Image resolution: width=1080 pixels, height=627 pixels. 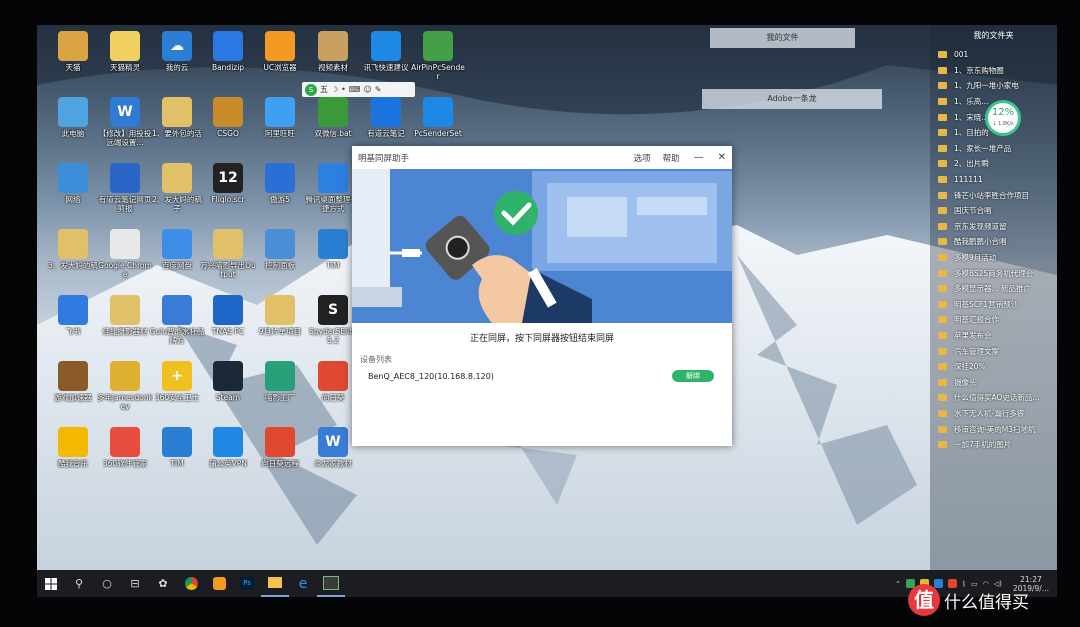 I want to click on desktop-icon: 360软件管家, so click(x=125, y=457).